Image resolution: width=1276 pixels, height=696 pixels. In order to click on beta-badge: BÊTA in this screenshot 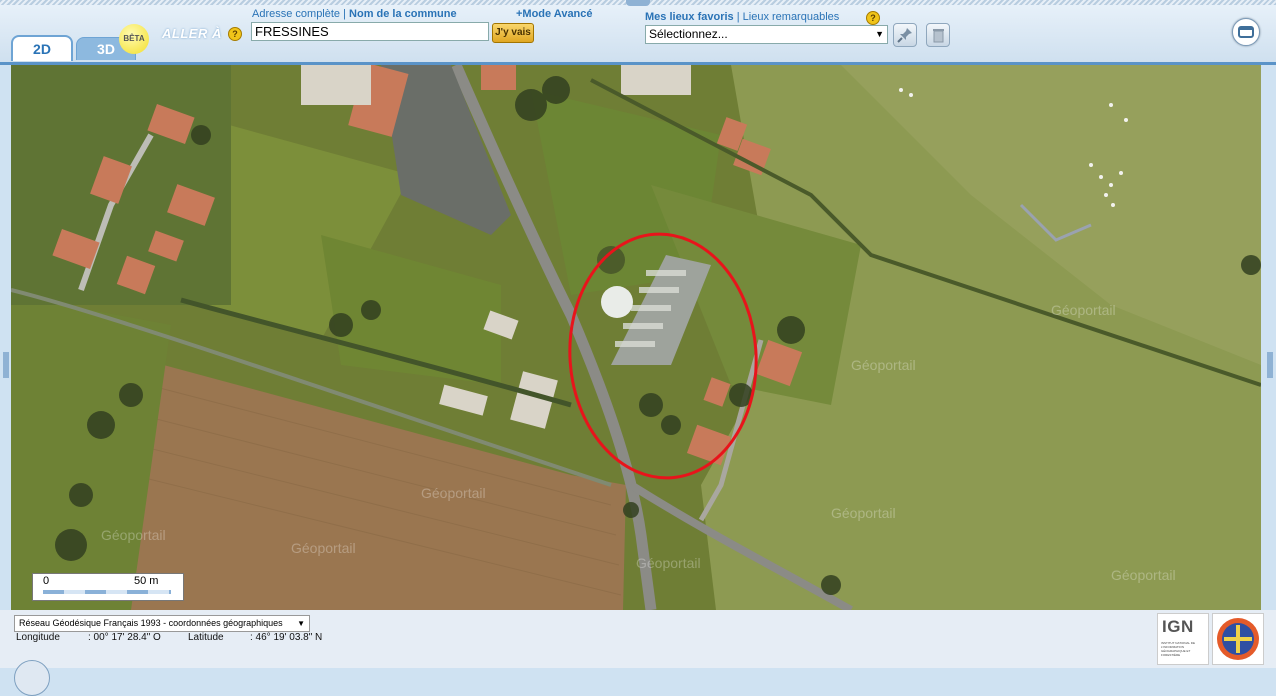, I will do `click(134, 39)`.